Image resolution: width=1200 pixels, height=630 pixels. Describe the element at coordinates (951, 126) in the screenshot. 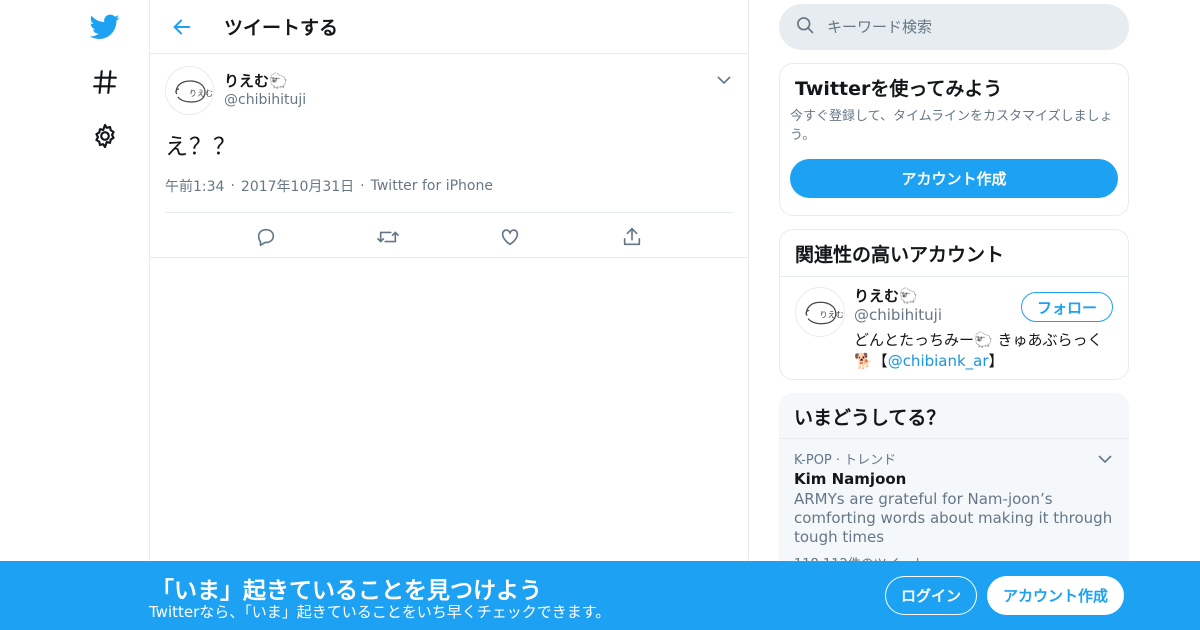

I see `signup-card-description: 今すぐ登録して、タイムラインをカスタマイズしましょう。` at that location.